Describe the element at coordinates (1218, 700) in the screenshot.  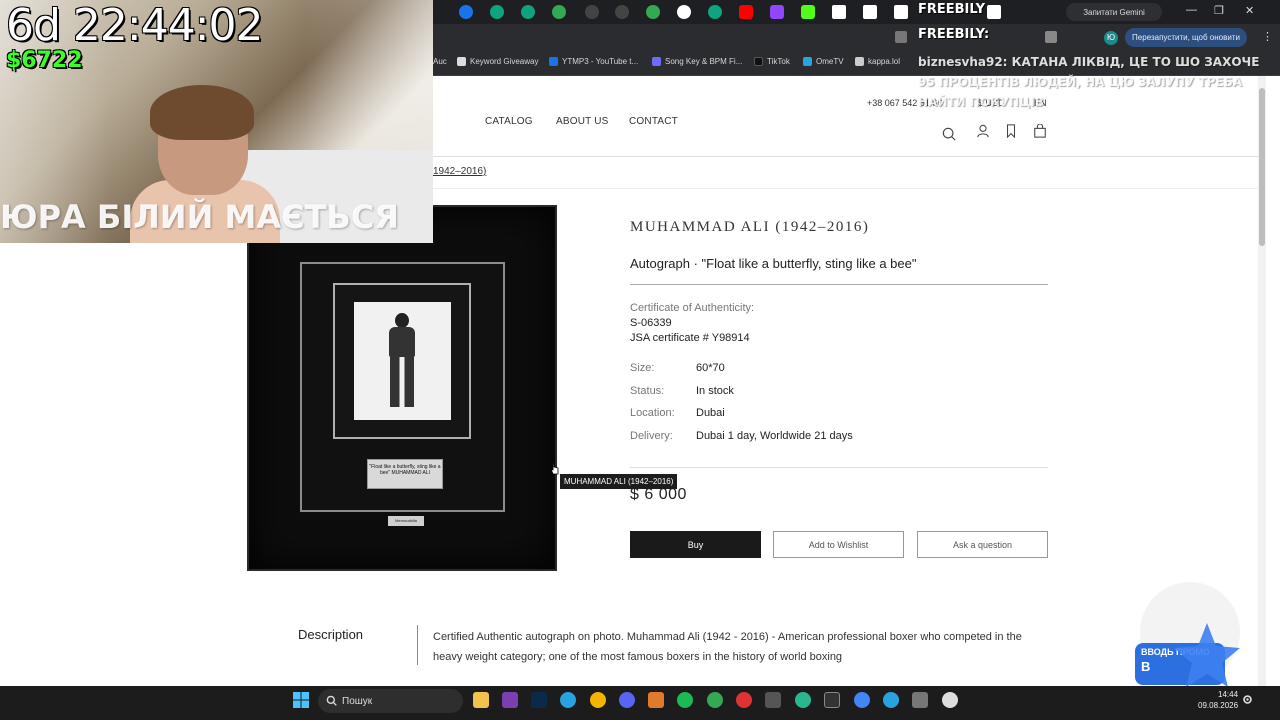
I see `system-clock: 14:44 09.08.2026` at that location.